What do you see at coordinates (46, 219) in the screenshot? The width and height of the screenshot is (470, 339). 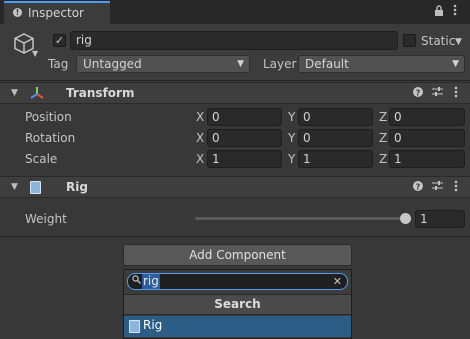 I see `weight-label: Weight` at bounding box center [46, 219].